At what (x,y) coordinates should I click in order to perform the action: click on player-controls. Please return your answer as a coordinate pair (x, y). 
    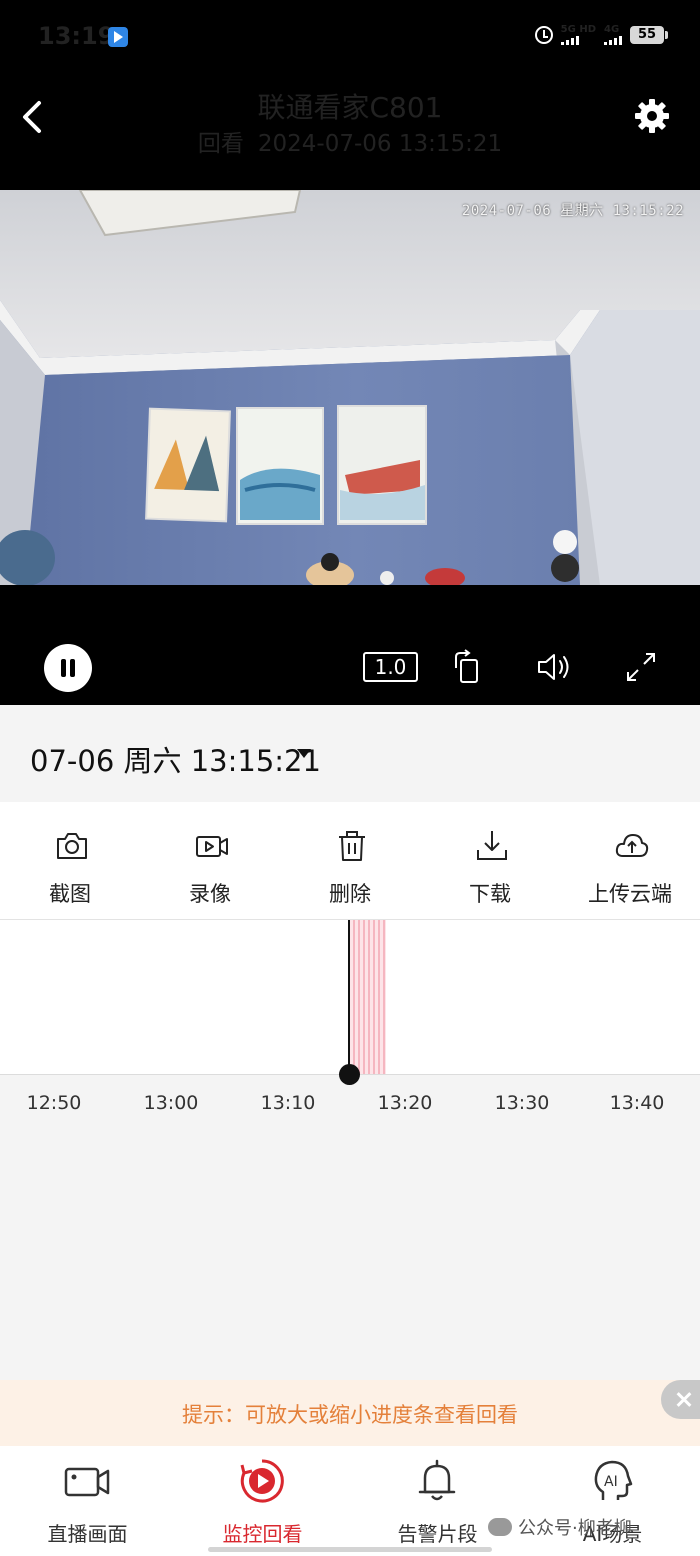
    Looking at the image, I should click on (350, 645).